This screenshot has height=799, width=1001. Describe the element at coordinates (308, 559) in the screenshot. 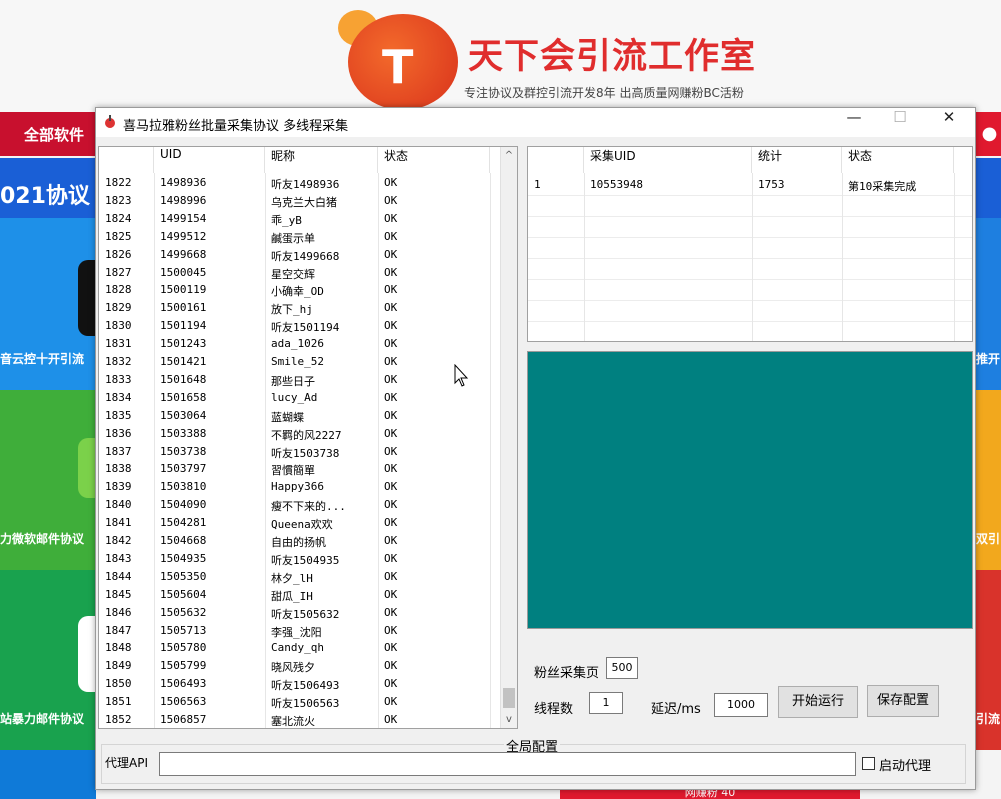

I see `table-row: 1843 1504935 听友1504935 OK` at that location.